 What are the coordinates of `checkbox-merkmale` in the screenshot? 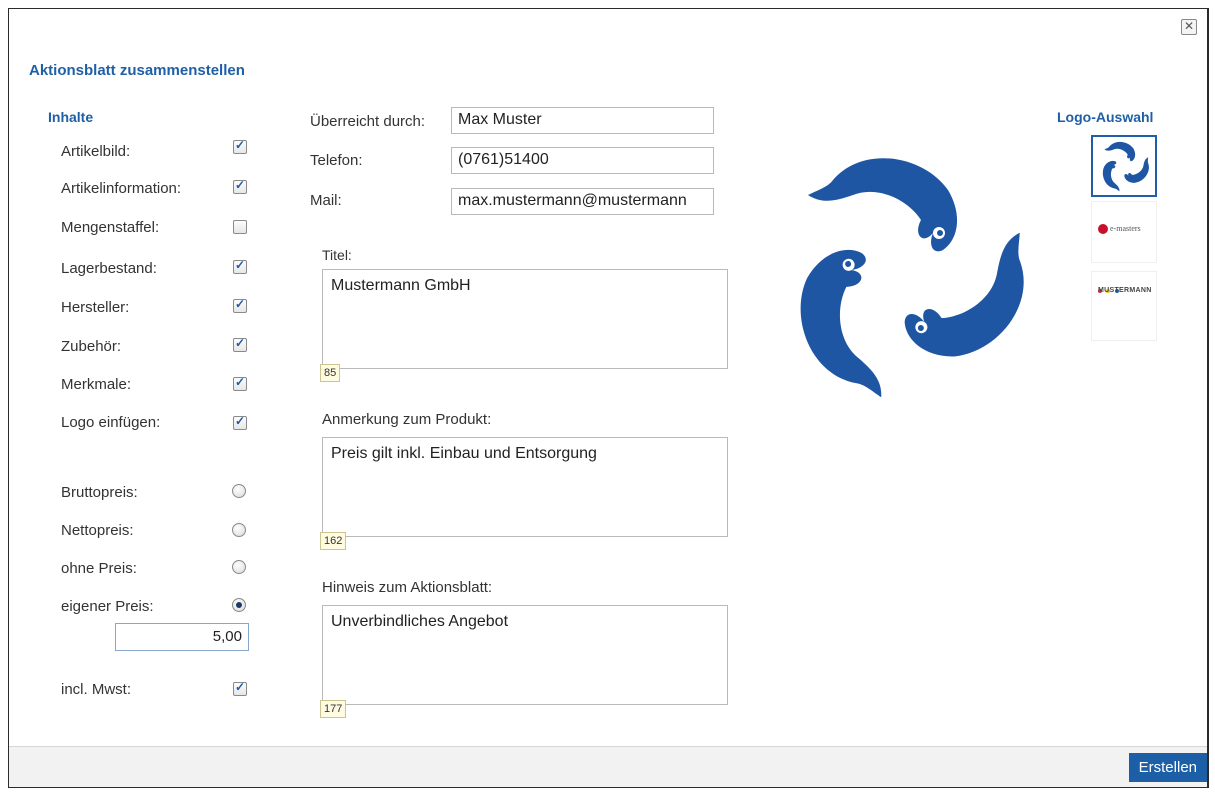 It's located at (240, 383).